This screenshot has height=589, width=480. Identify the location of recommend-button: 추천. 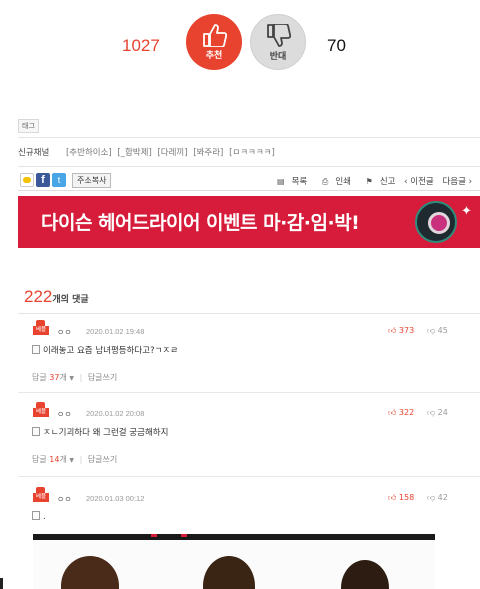
(214, 42).